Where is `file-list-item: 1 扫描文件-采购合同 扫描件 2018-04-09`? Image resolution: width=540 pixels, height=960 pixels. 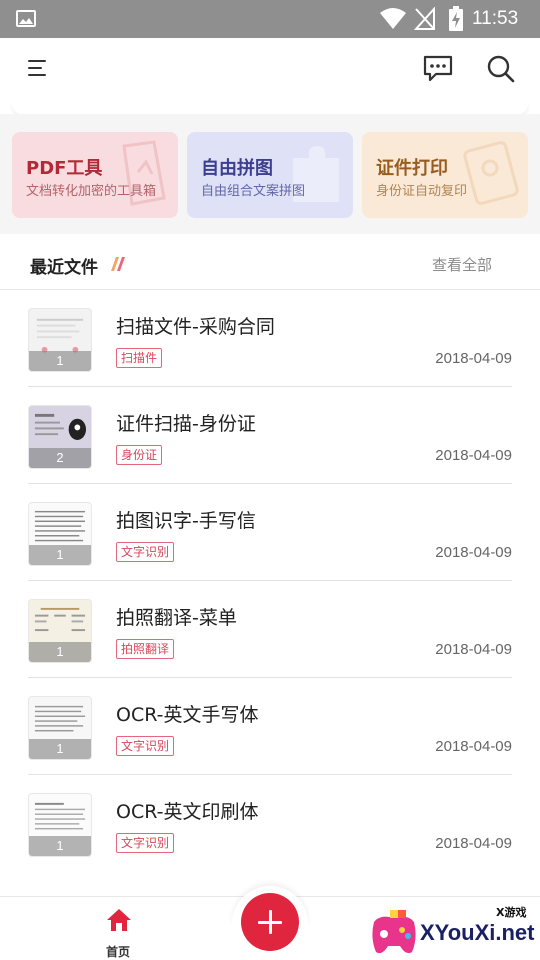 file-list-item: 1 扫描文件-采购合同 扫描件 2018-04-09 is located at coordinates (270, 338).